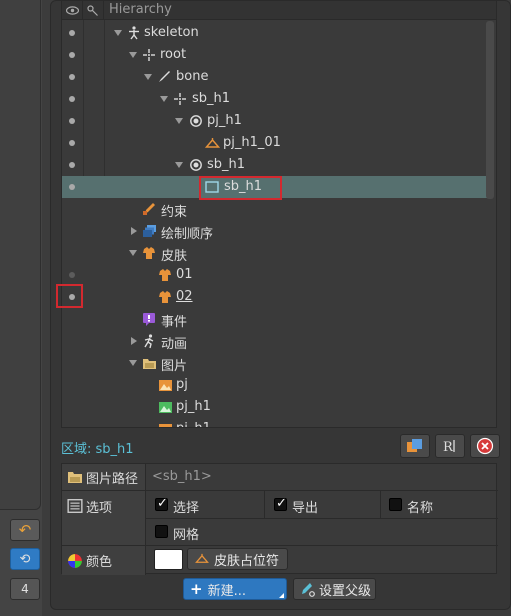  I want to click on tree-row-constraints: 约束, so click(275, 209).